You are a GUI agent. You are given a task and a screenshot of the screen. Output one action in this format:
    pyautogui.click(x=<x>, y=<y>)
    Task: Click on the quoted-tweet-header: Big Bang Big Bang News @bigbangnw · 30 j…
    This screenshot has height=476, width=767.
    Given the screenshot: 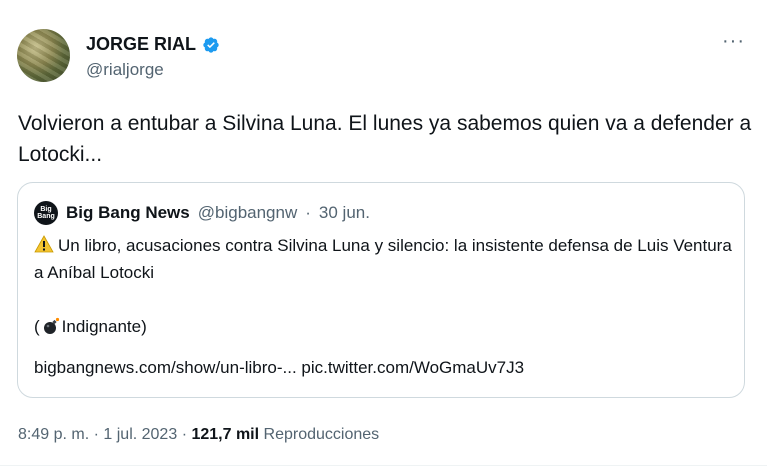 What is the action you would take?
    pyautogui.click(x=202, y=213)
    